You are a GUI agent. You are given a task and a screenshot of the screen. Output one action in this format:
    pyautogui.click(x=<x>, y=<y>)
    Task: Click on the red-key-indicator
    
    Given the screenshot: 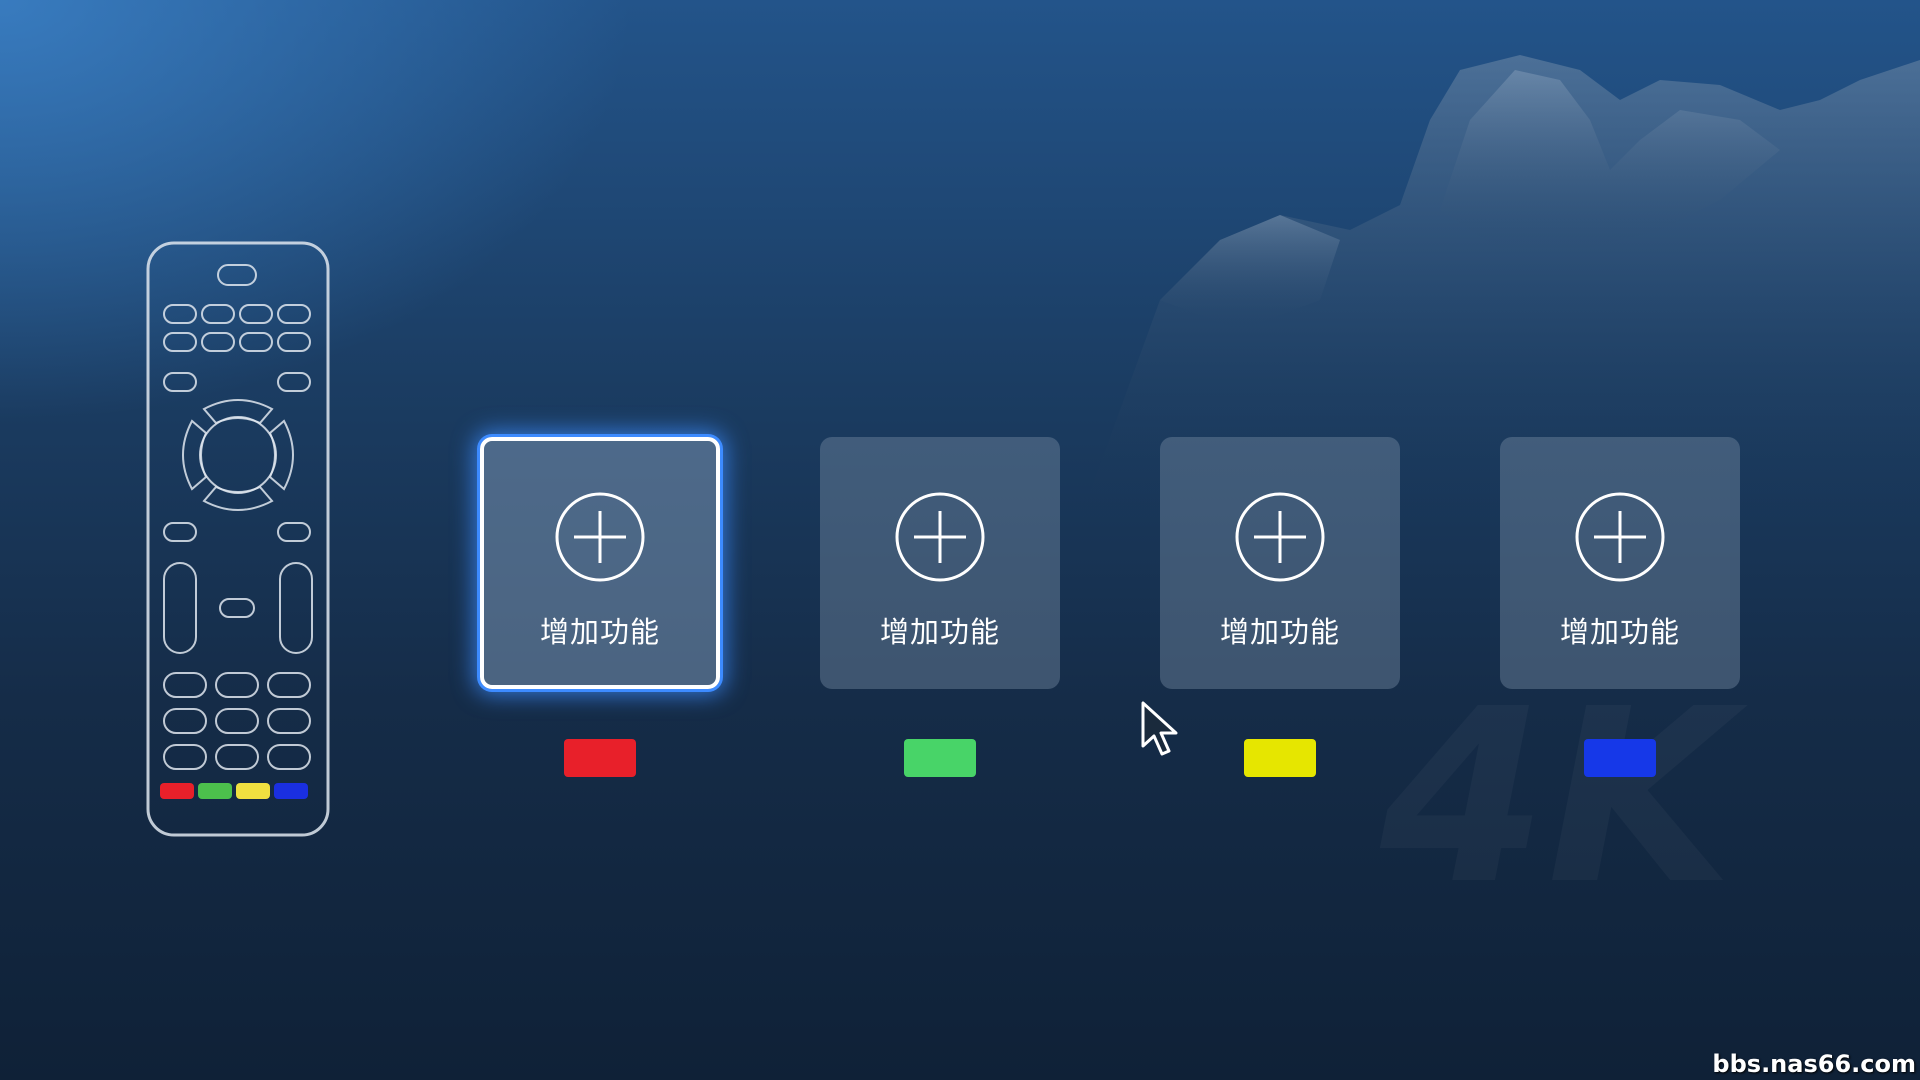 What is the action you would take?
    pyautogui.click(x=600, y=758)
    